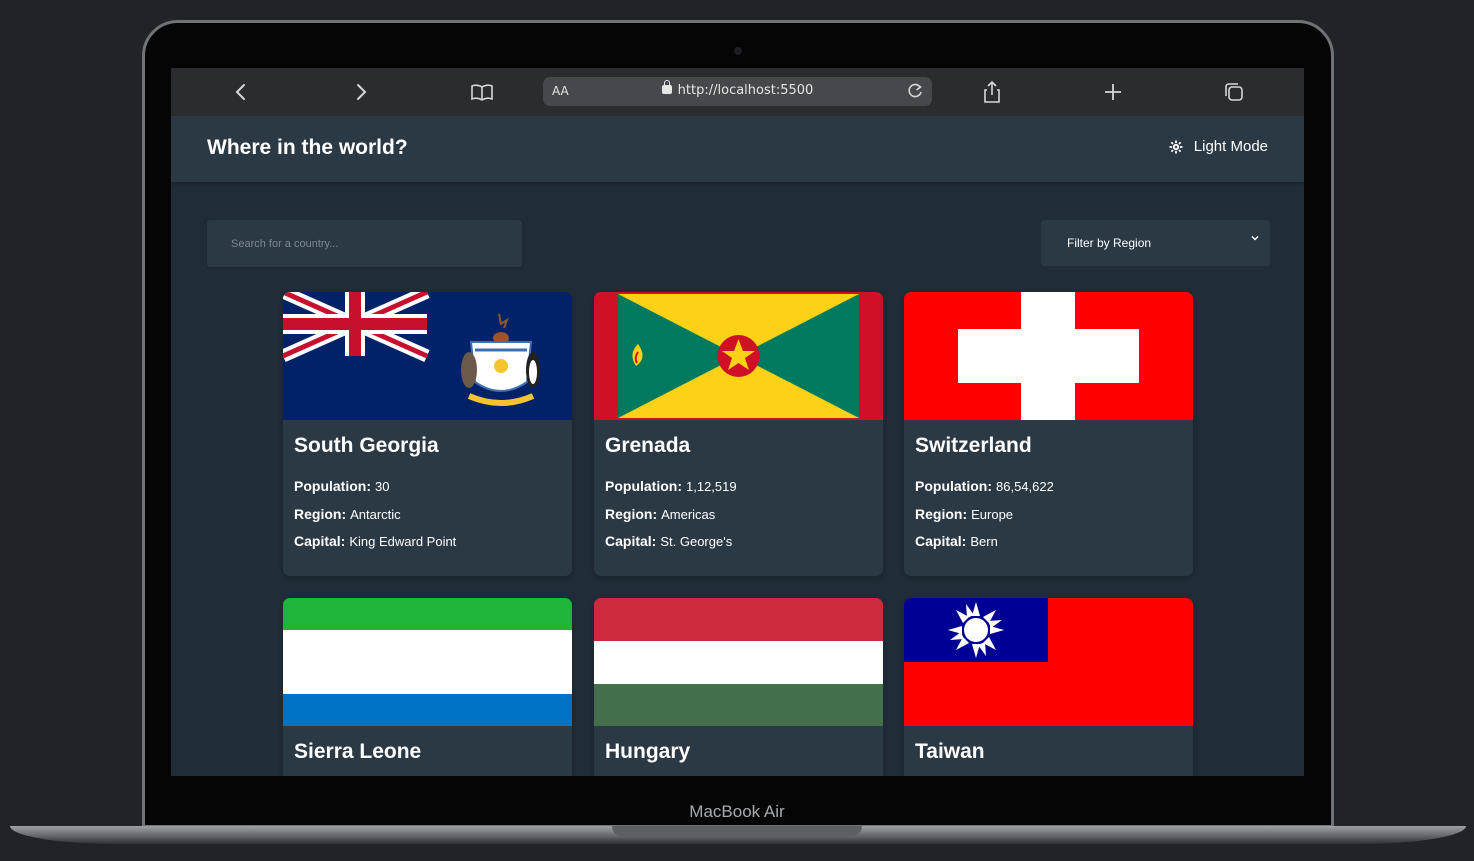  What do you see at coordinates (1176, 146) in the screenshot?
I see `sun-icon` at bounding box center [1176, 146].